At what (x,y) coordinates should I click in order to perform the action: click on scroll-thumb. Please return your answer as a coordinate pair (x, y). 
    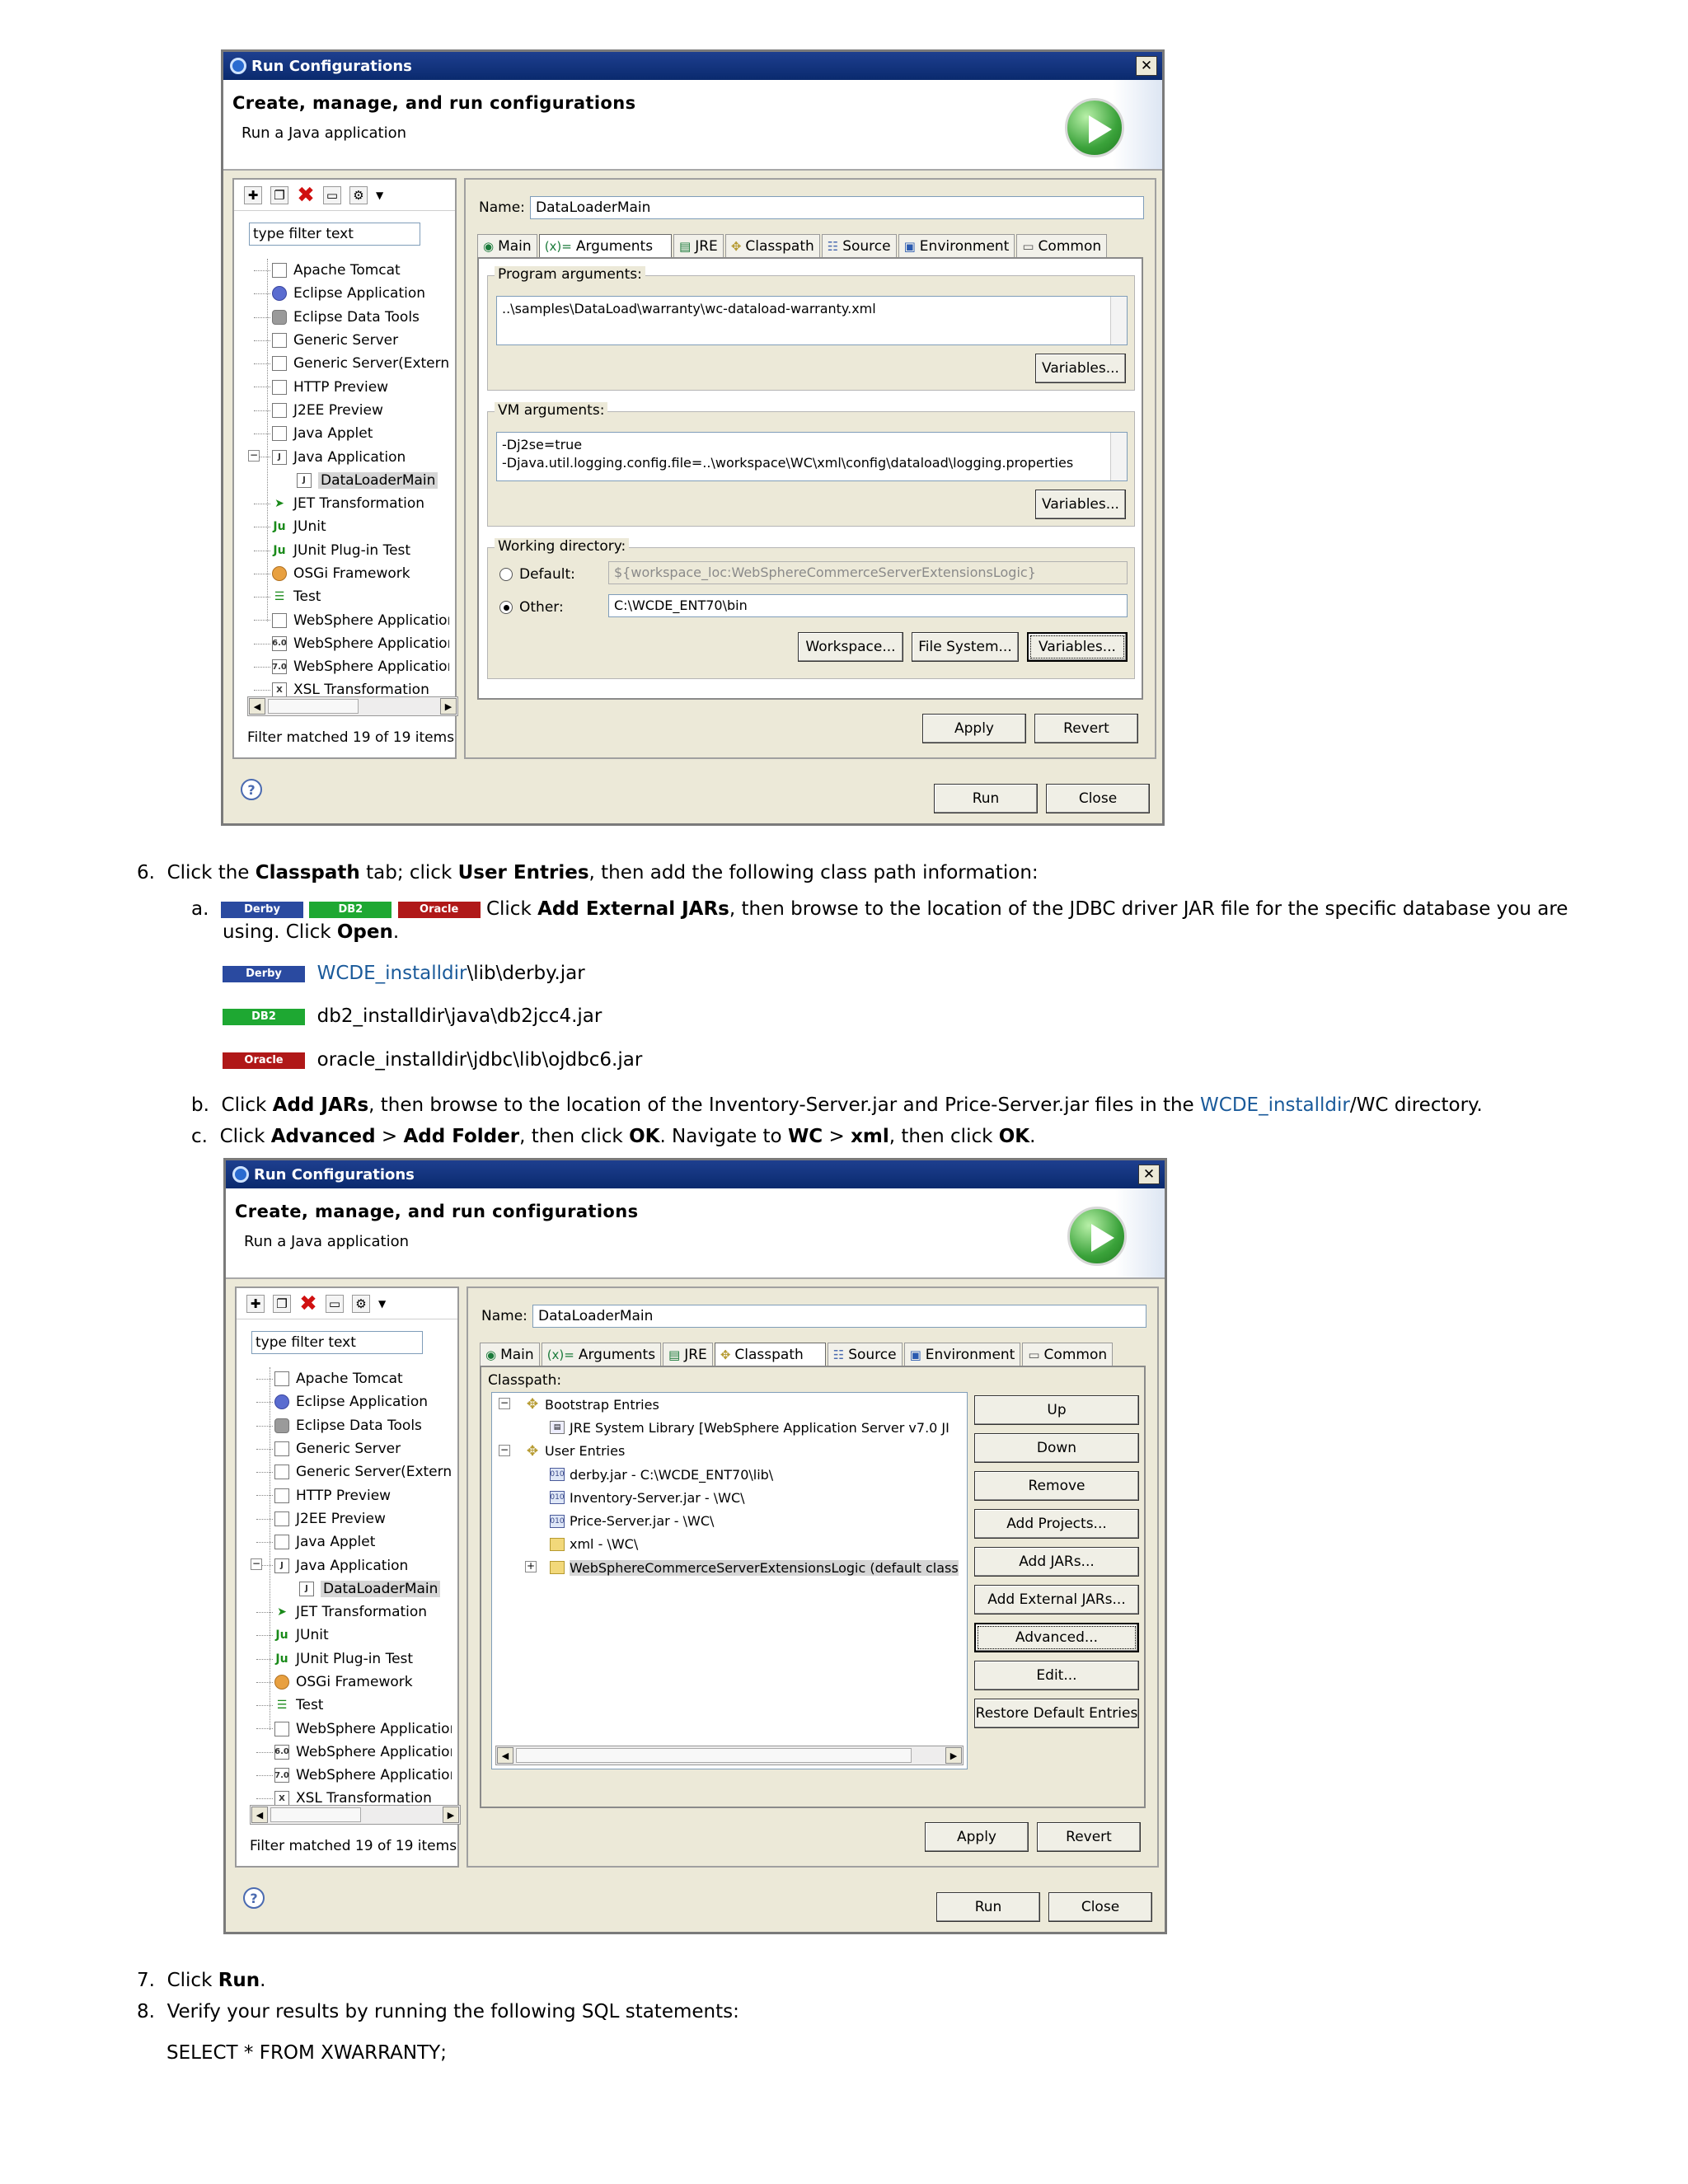
    Looking at the image, I should click on (714, 1755).